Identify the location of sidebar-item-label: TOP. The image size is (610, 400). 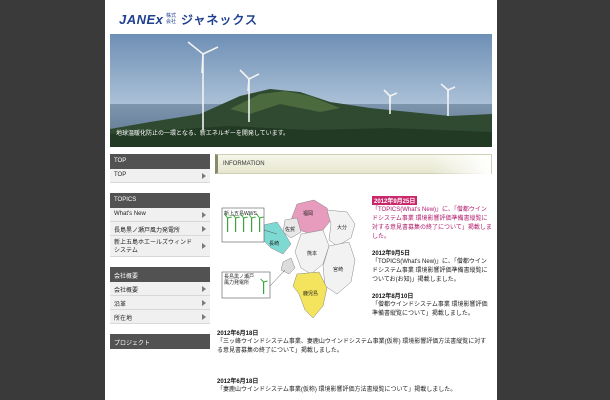
(120, 175).